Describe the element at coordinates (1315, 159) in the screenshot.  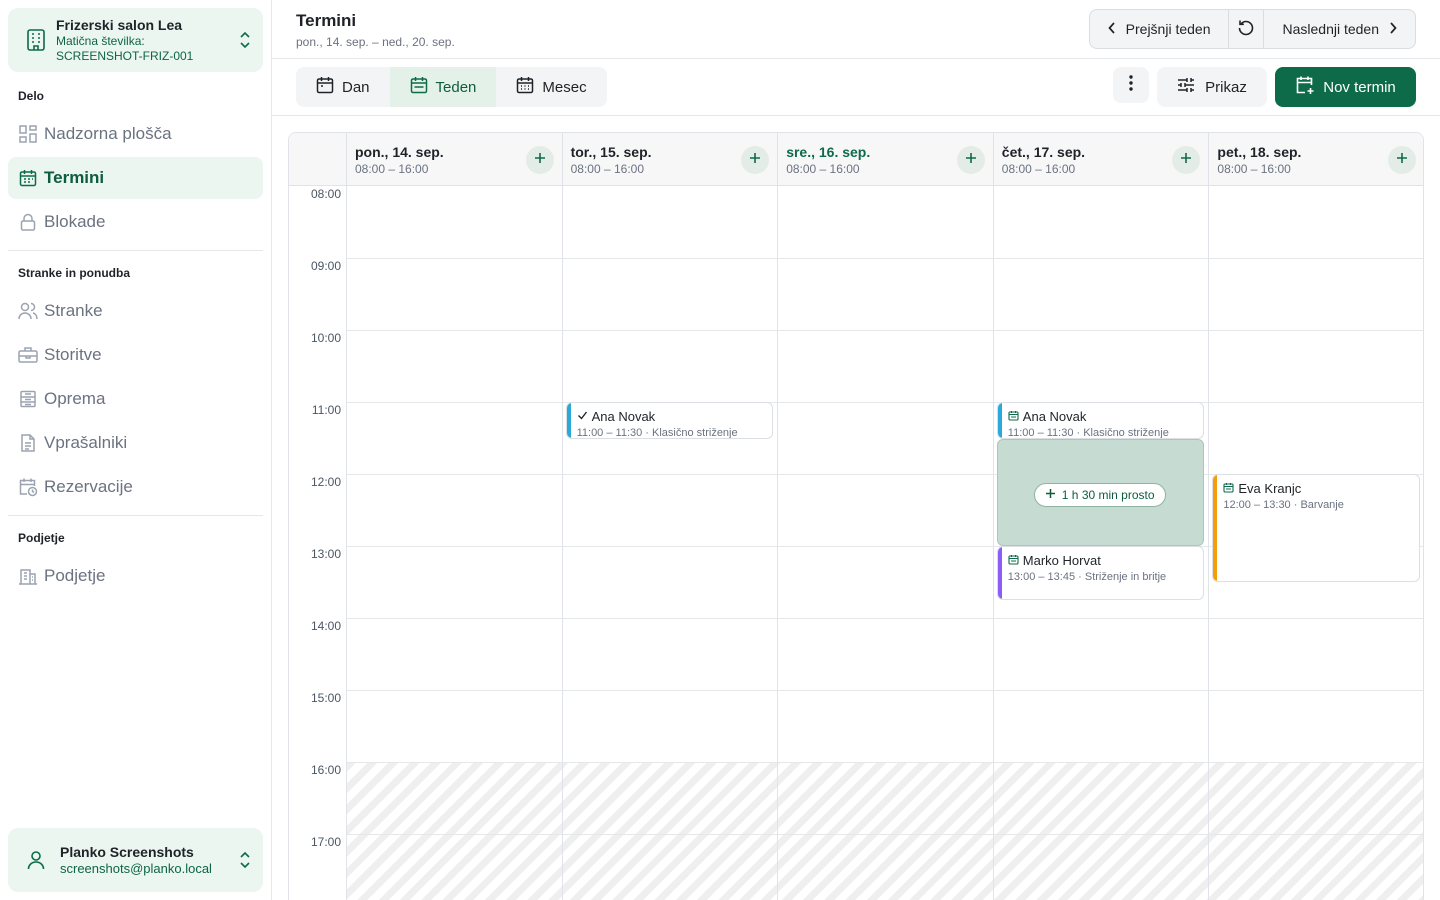
I see `day-header: pet., 18. sep. 08:00 – 16:00` at that location.